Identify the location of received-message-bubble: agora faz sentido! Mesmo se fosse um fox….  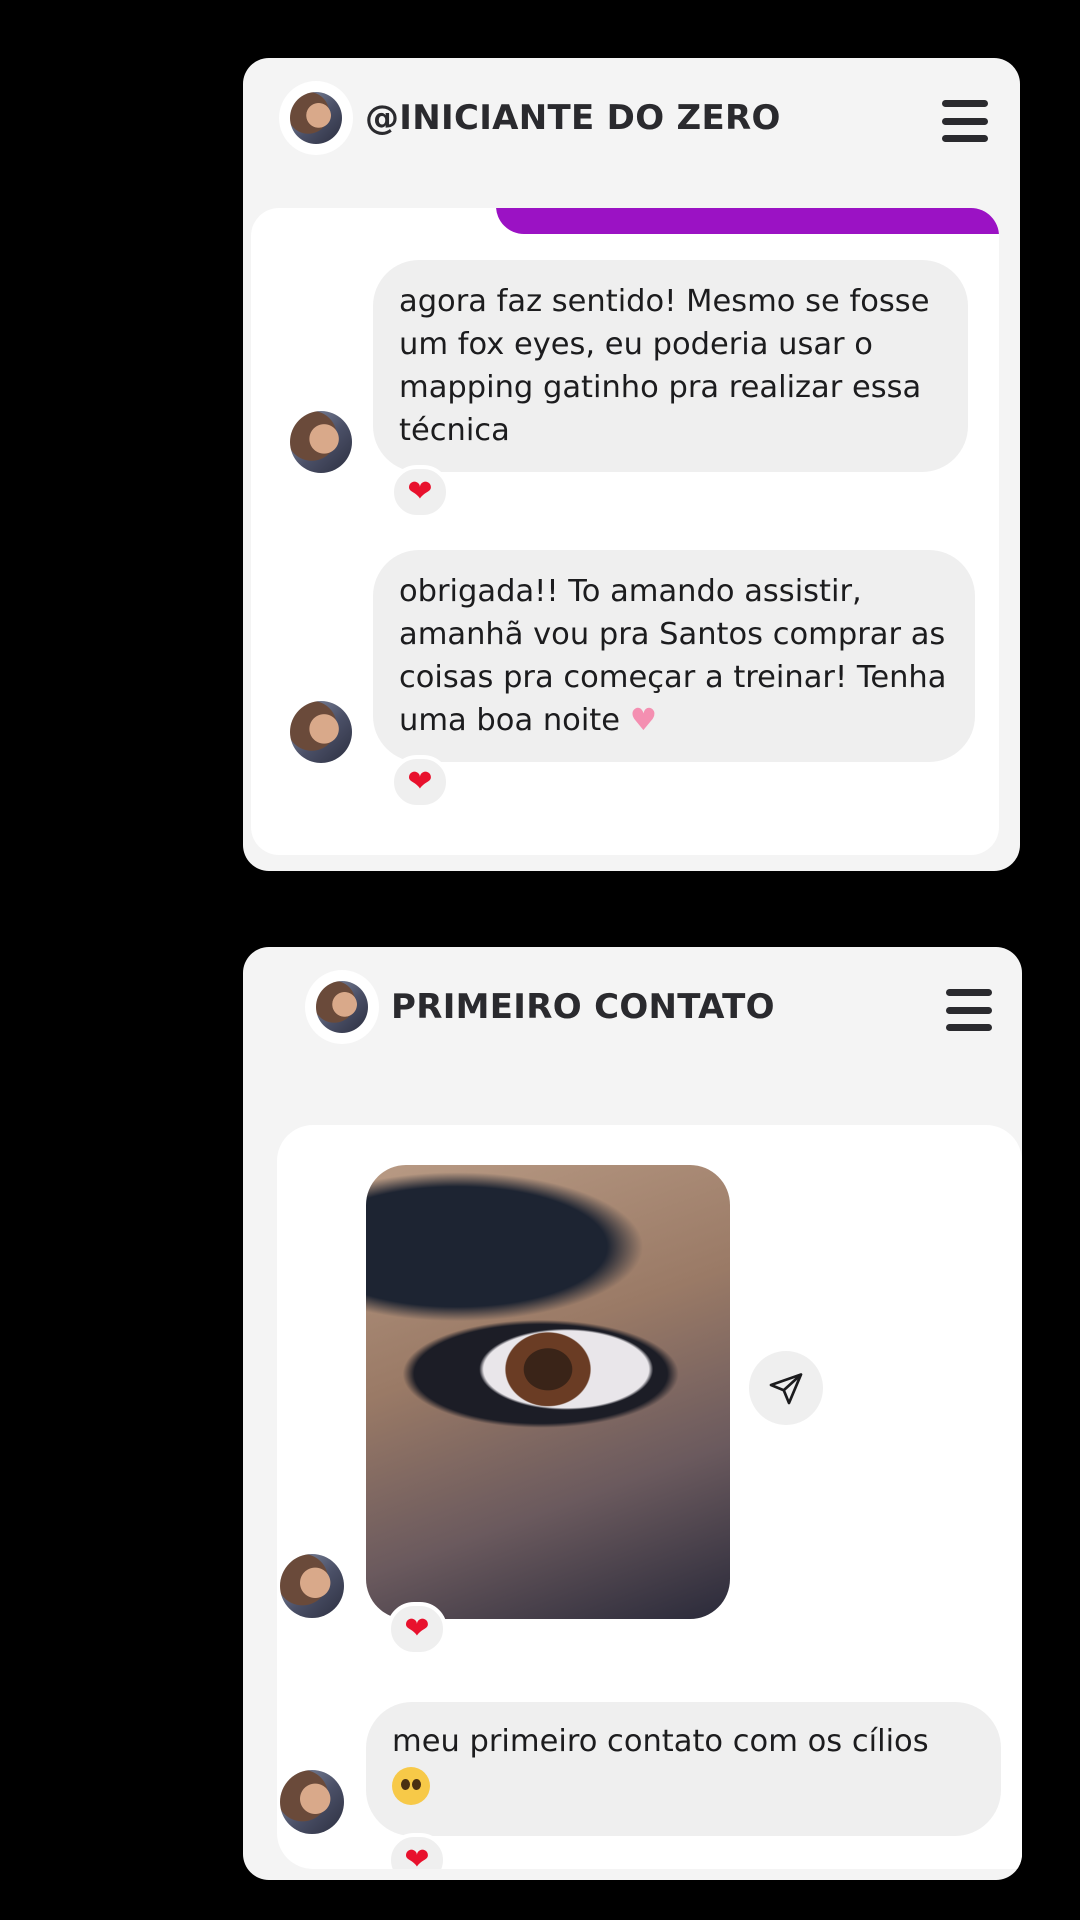
(670, 366).